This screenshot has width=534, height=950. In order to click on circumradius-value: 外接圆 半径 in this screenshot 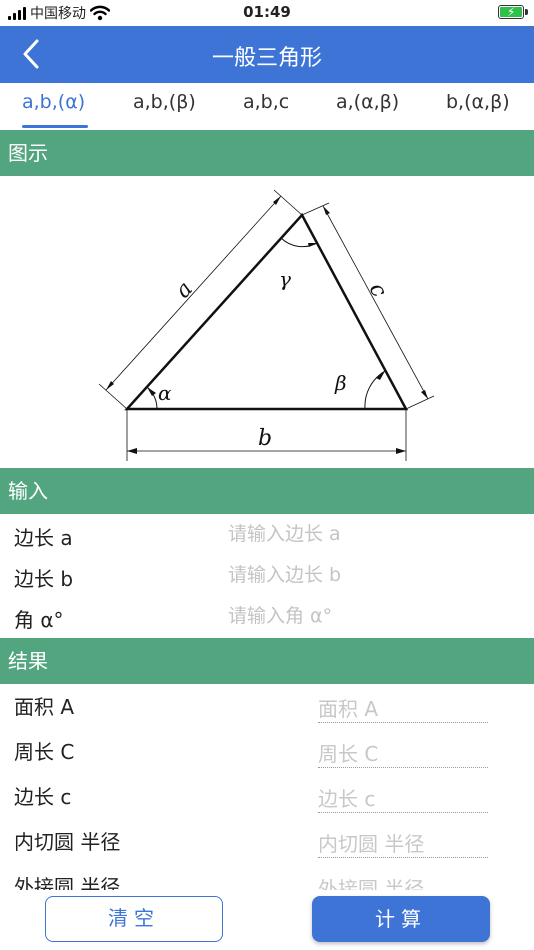, I will do `click(403, 881)`.